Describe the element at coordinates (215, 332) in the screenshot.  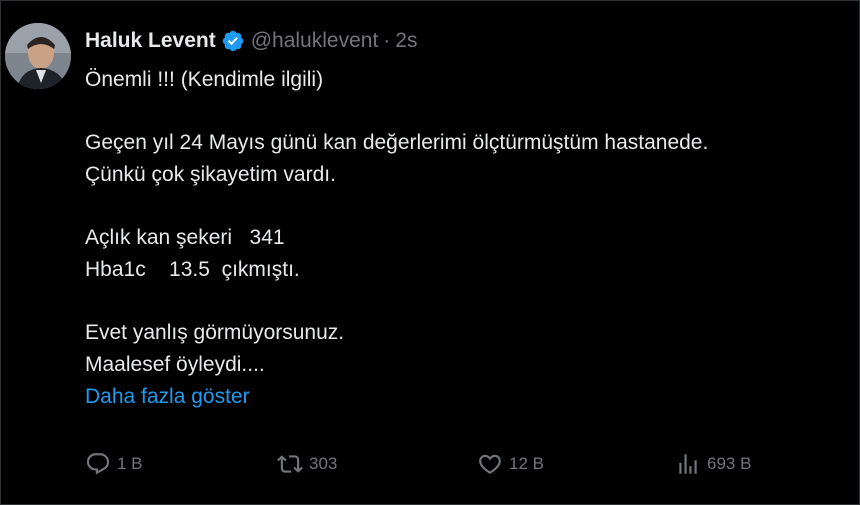
I see `tweet-line-6: Evet yanlış görmüyorsunuz.` at that location.